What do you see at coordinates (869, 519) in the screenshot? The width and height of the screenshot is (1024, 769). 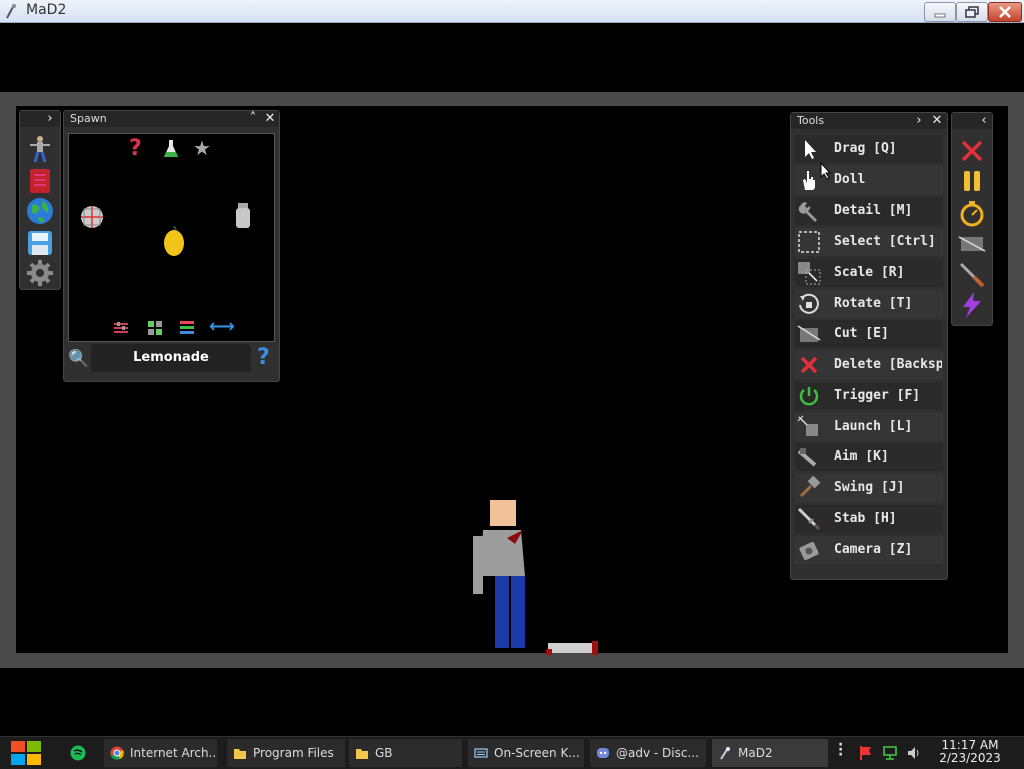 I see `tool-stab: Stab [H]` at bounding box center [869, 519].